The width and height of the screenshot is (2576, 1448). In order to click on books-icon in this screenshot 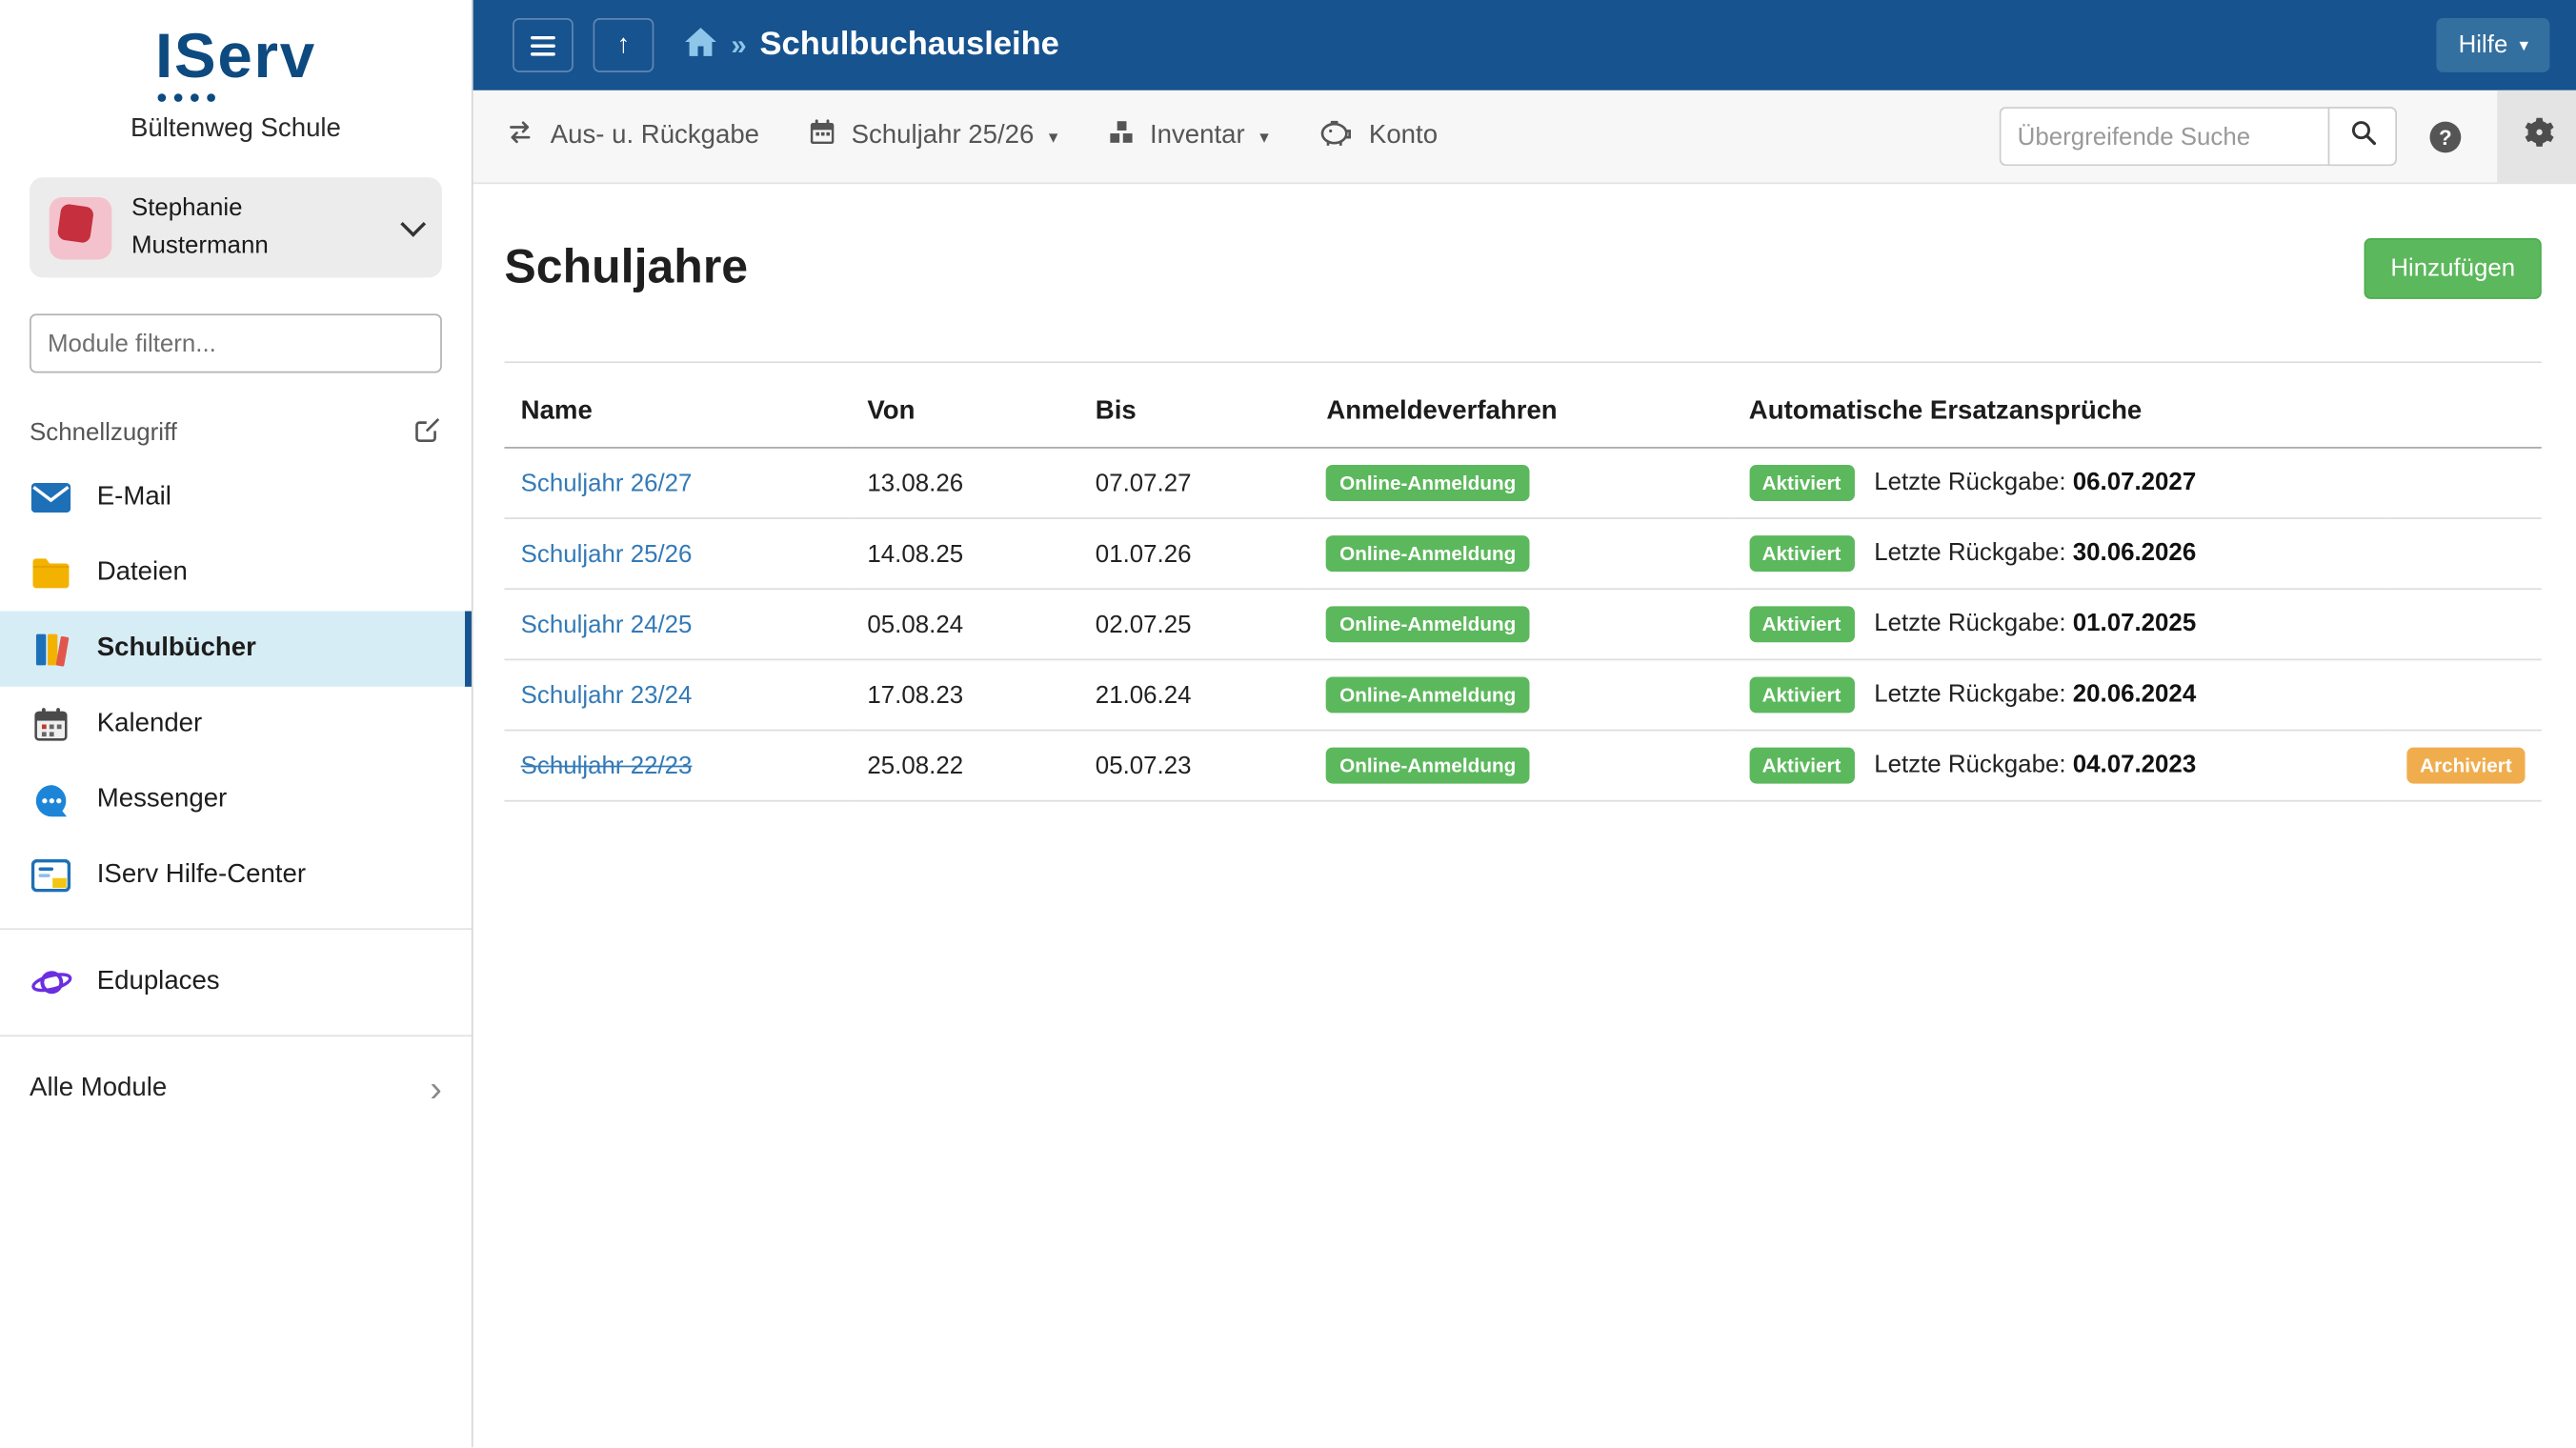, I will do `click(51, 648)`.